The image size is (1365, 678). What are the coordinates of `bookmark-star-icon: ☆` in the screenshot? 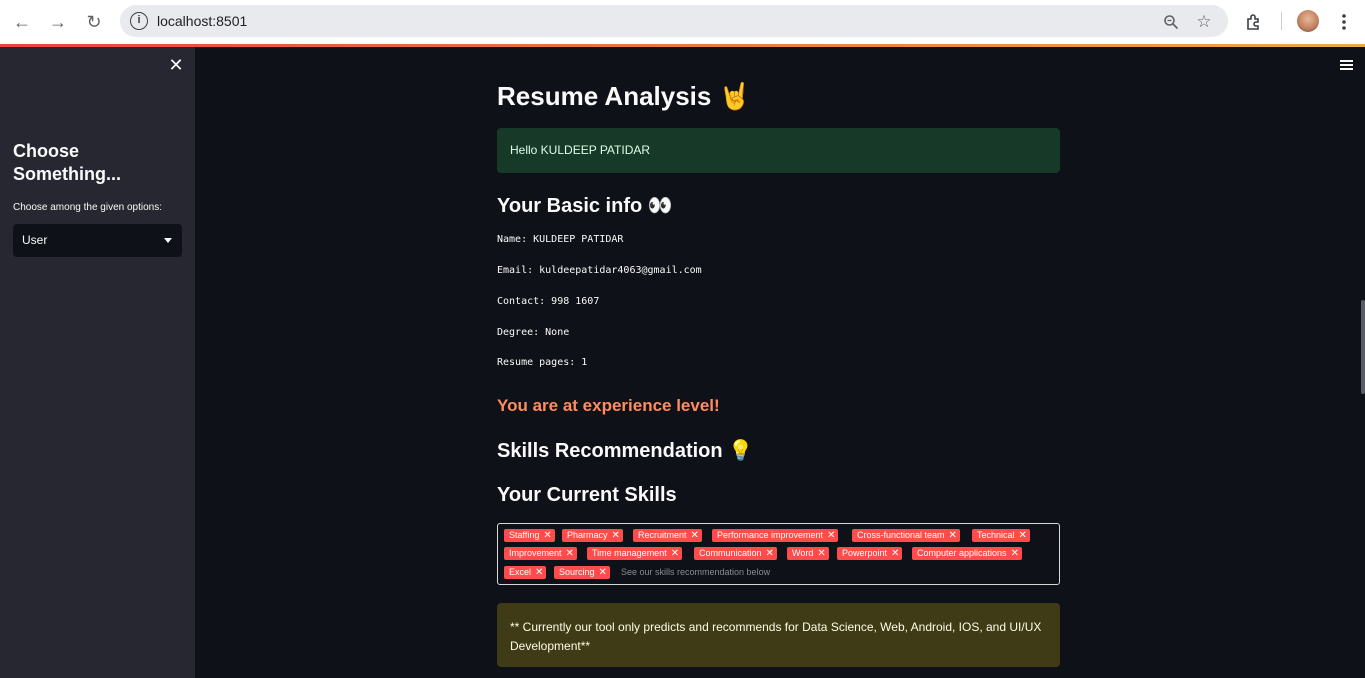 It's located at (1204, 22).